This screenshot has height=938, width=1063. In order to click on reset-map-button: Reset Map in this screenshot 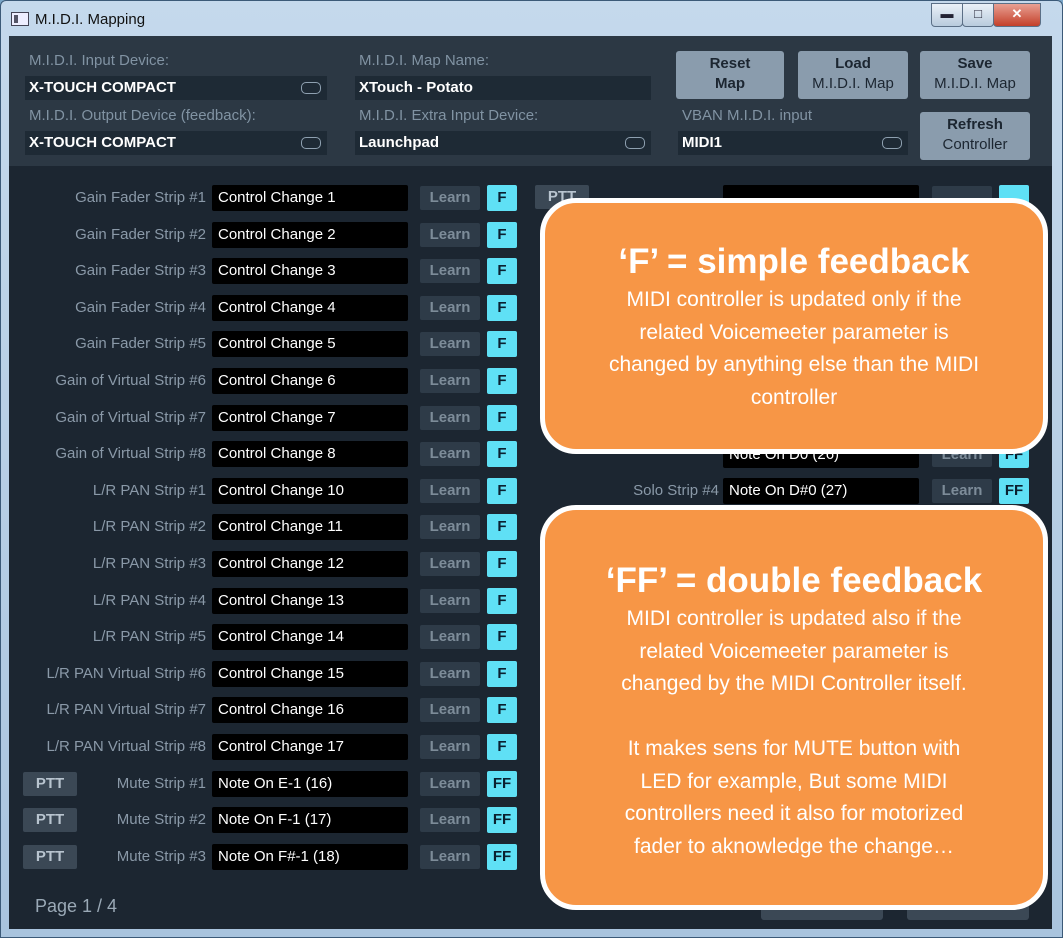, I will do `click(730, 75)`.